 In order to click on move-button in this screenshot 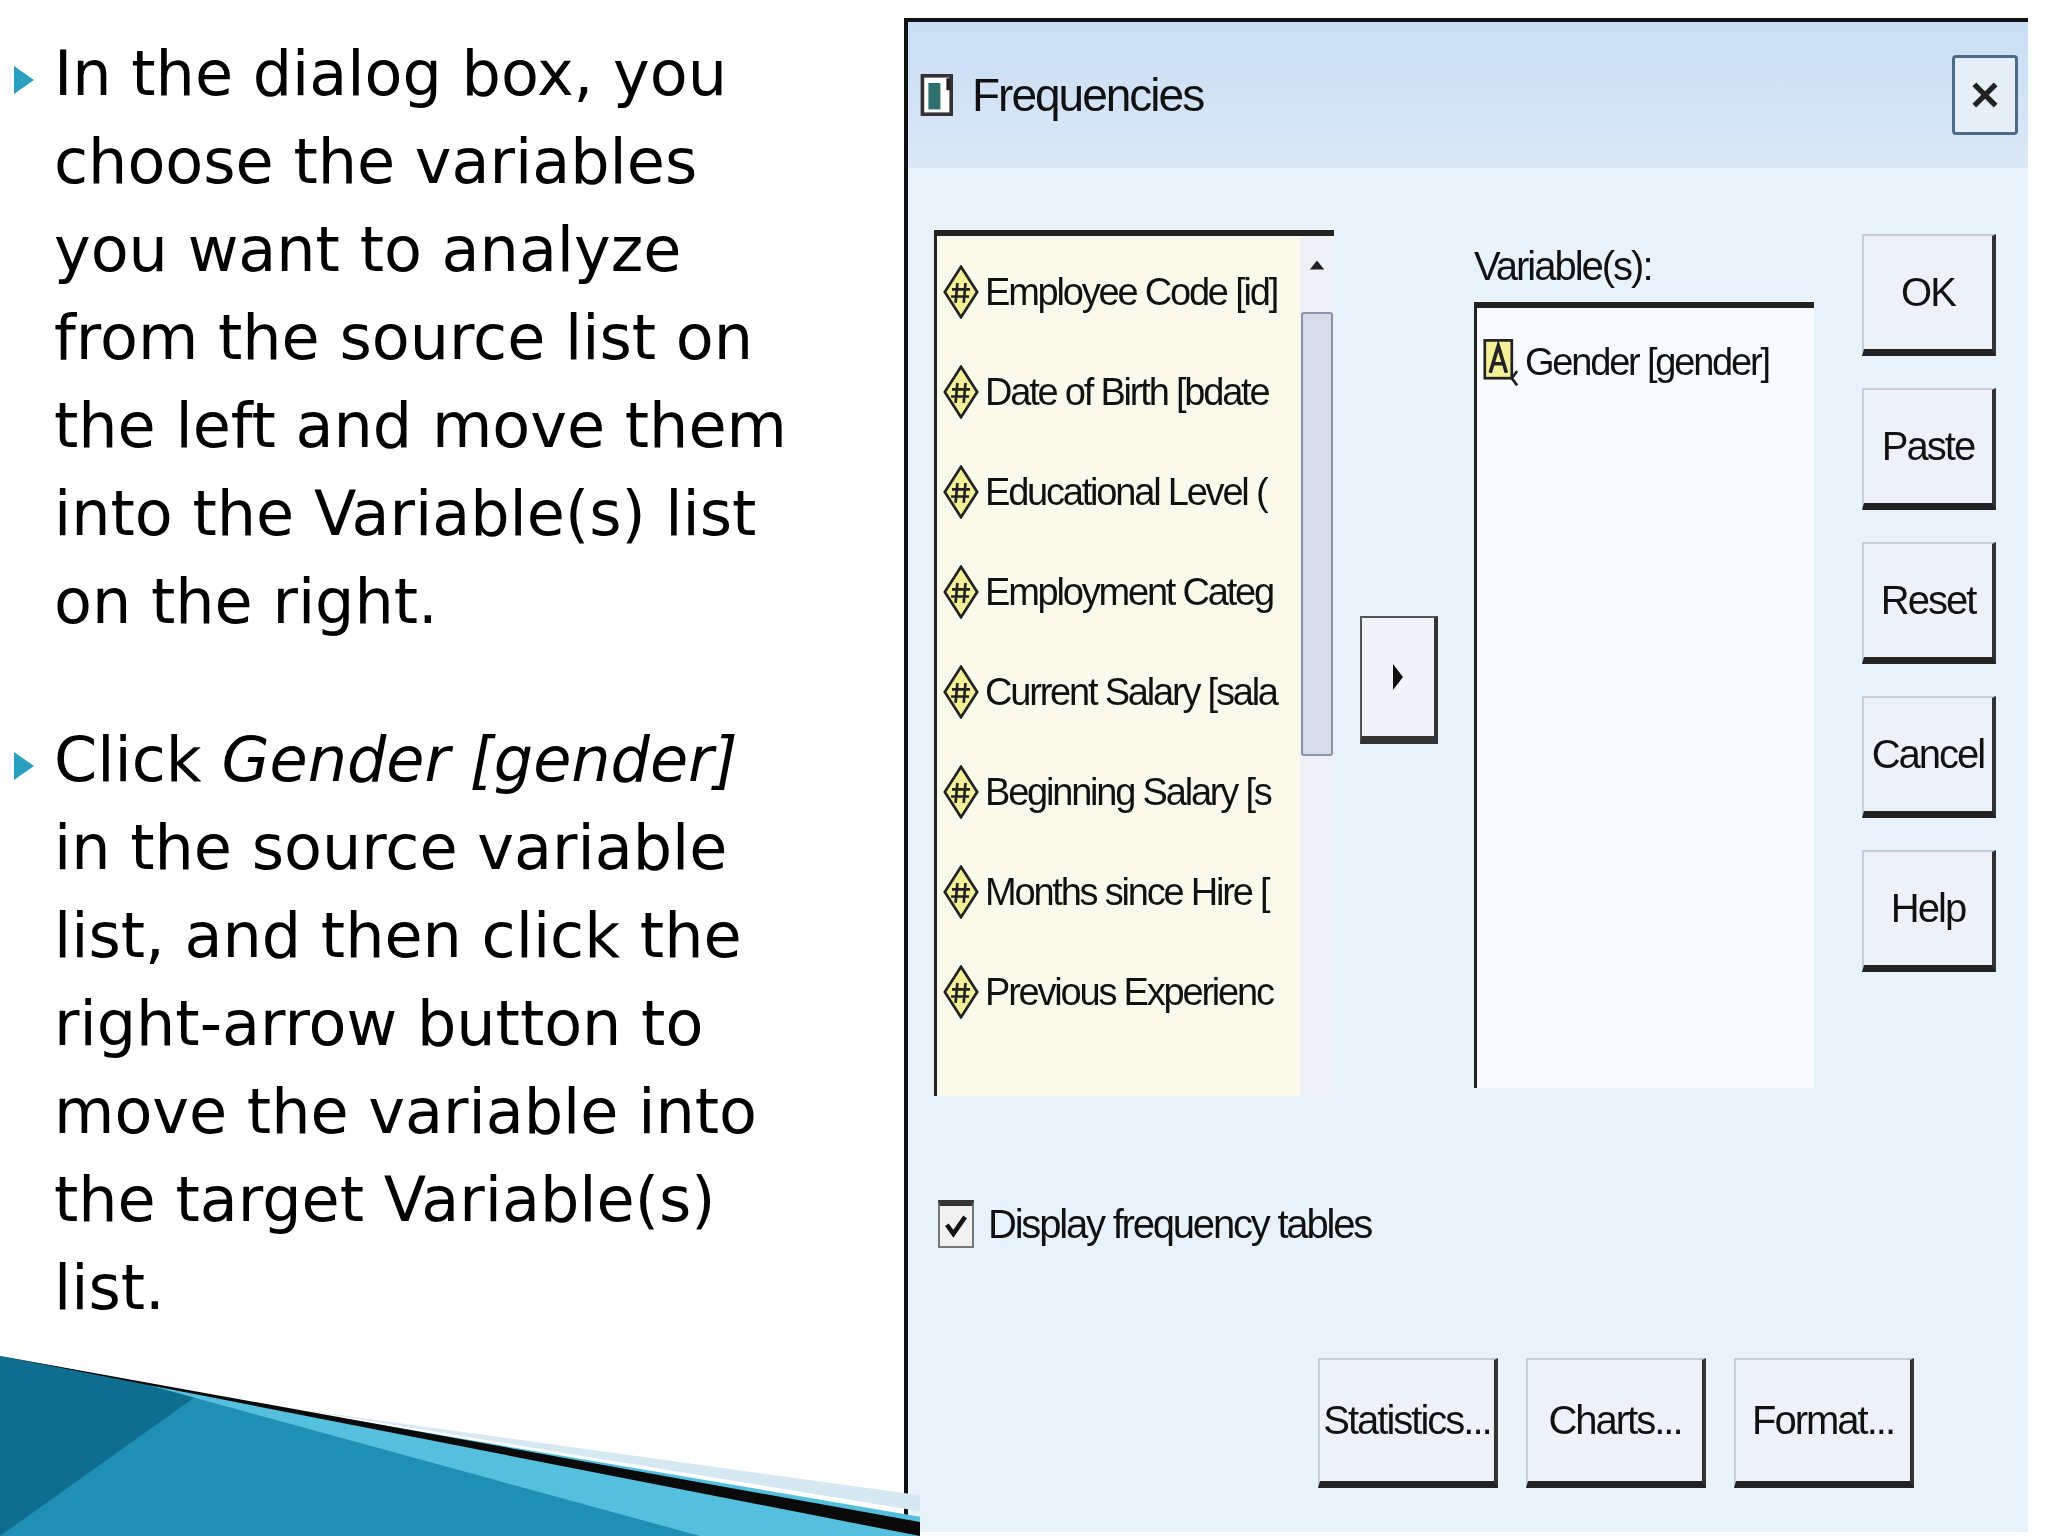, I will do `click(1399, 680)`.